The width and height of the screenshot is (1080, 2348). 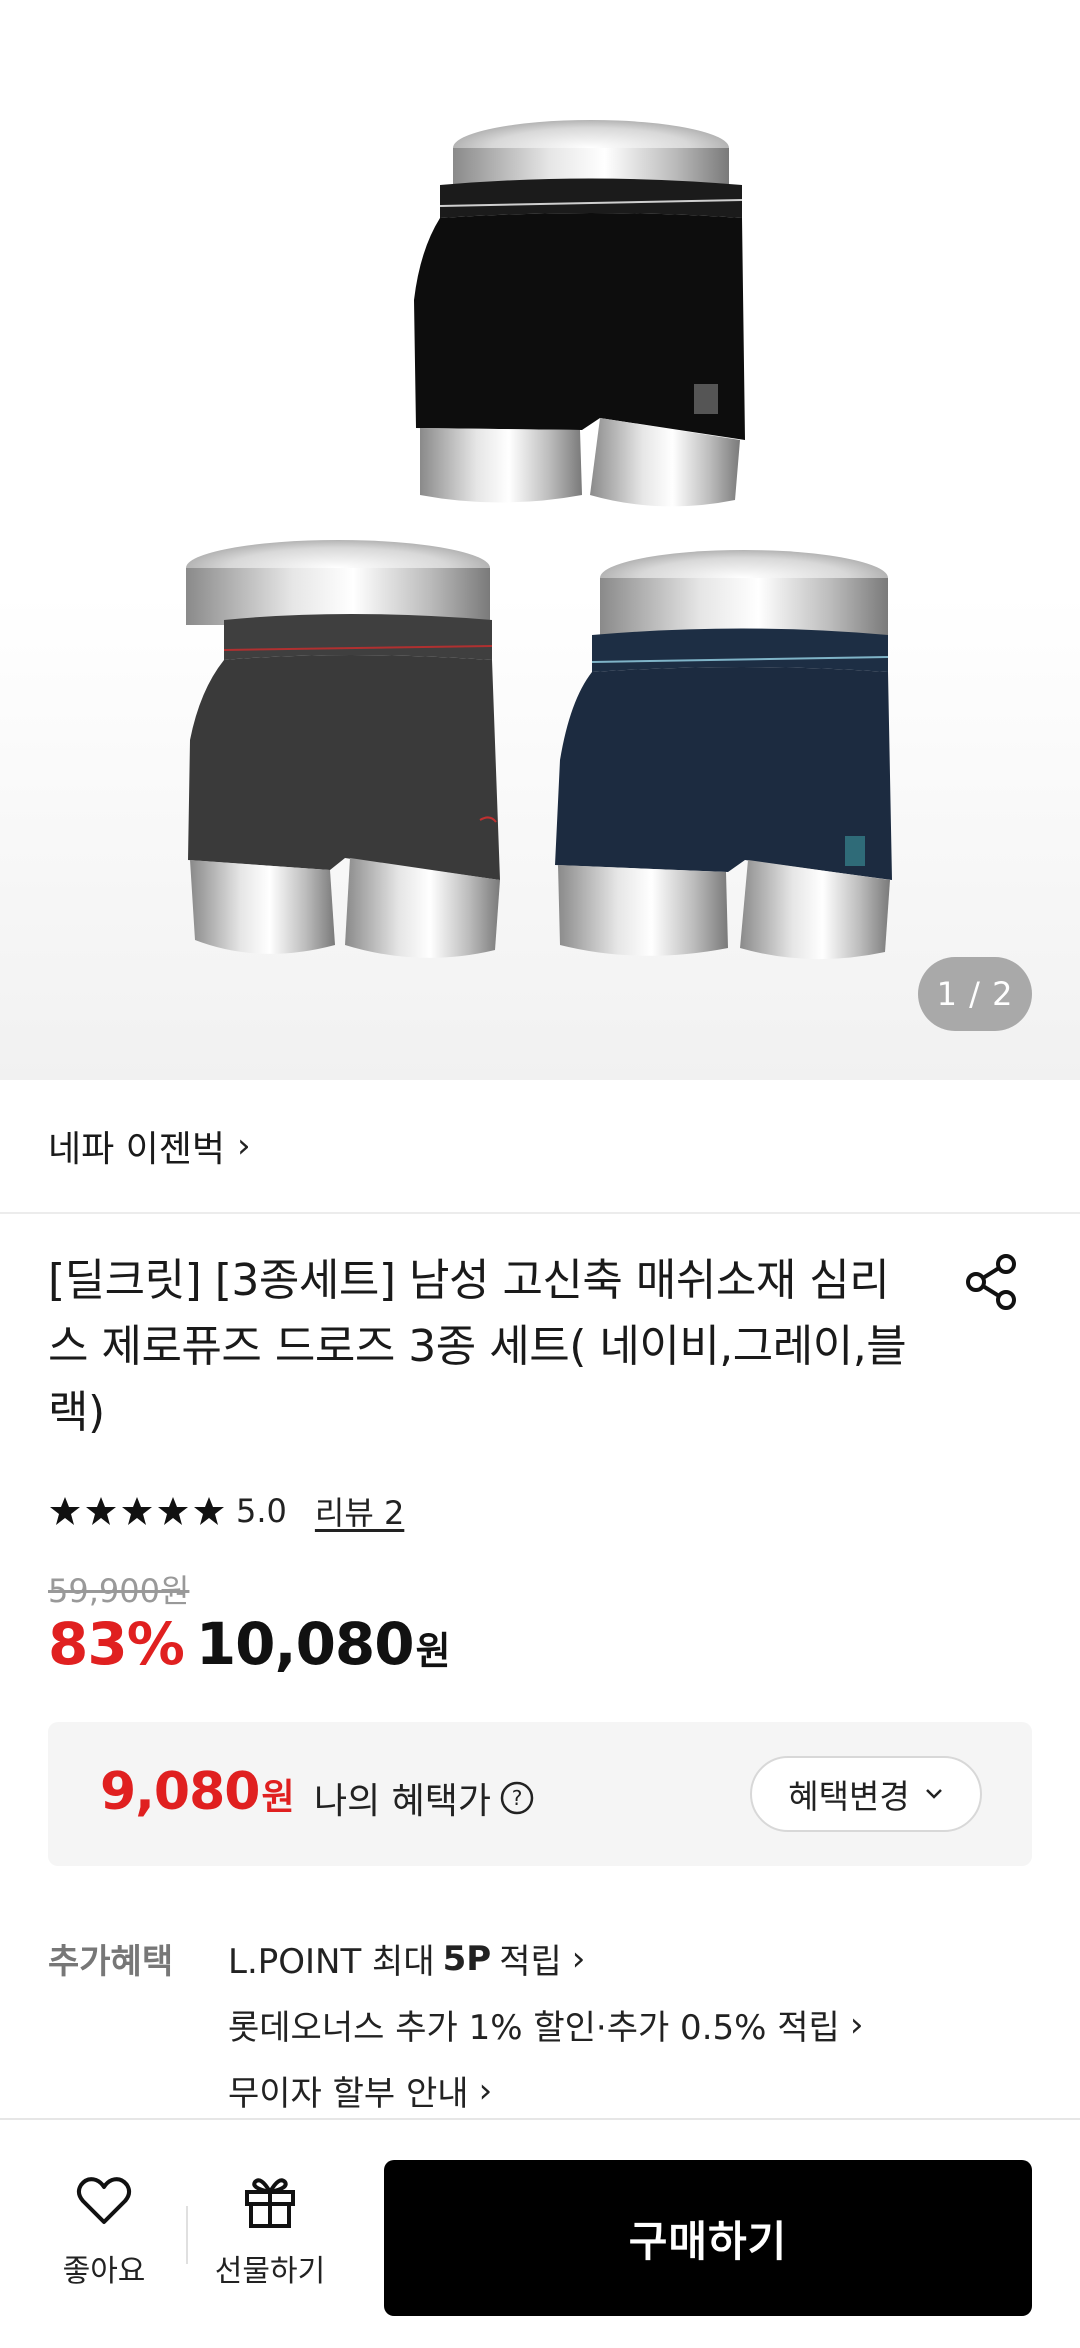 I want to click on divider, so click(x=187, y=2235).